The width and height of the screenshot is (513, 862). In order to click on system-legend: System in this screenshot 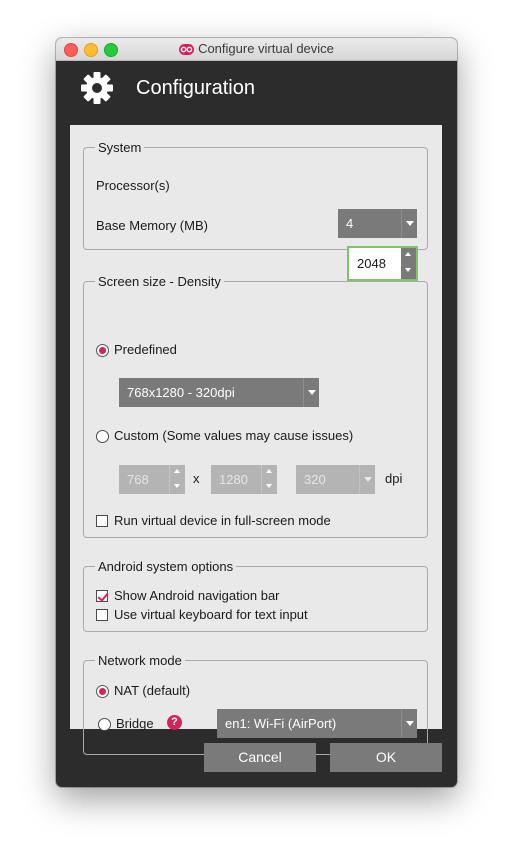, I will do `click(120, 147)`.